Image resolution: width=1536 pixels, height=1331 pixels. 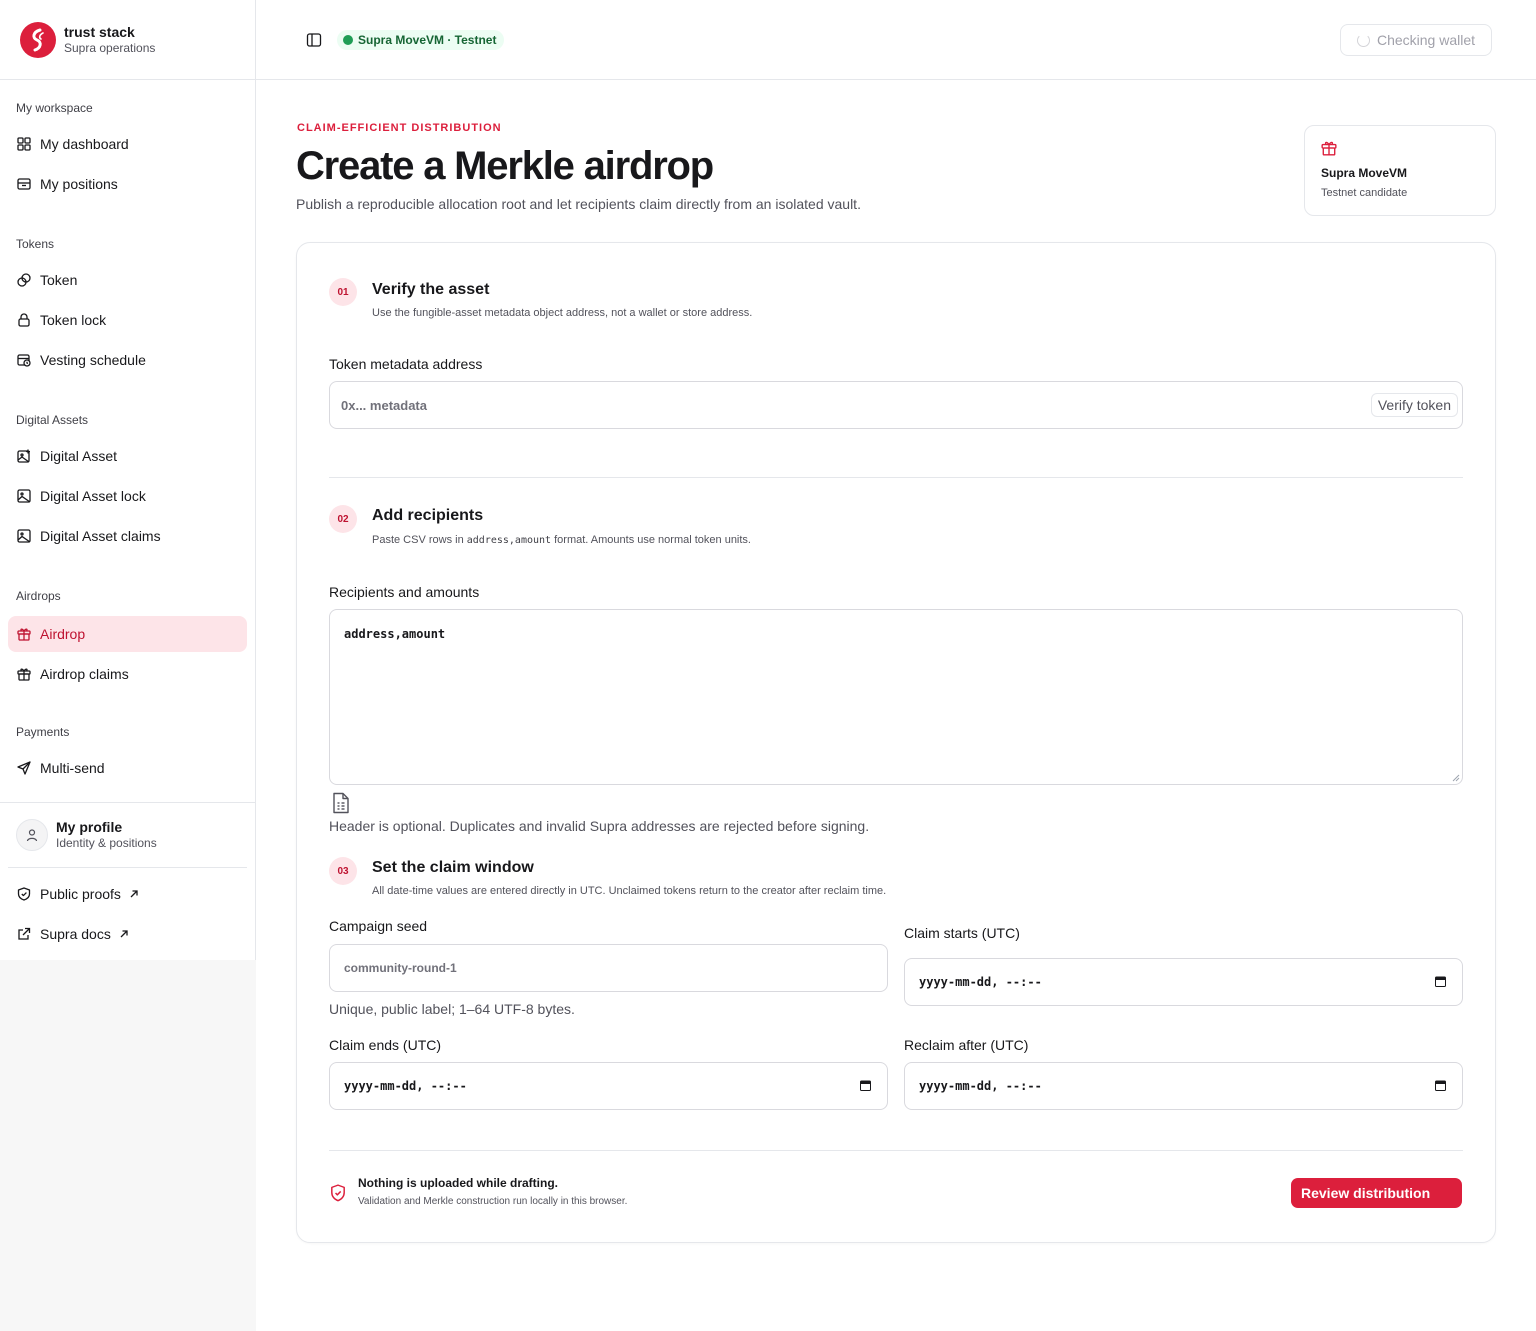 I want to click on sidebar-item-airdrop: Airdrop, so click(x=127, y=634).